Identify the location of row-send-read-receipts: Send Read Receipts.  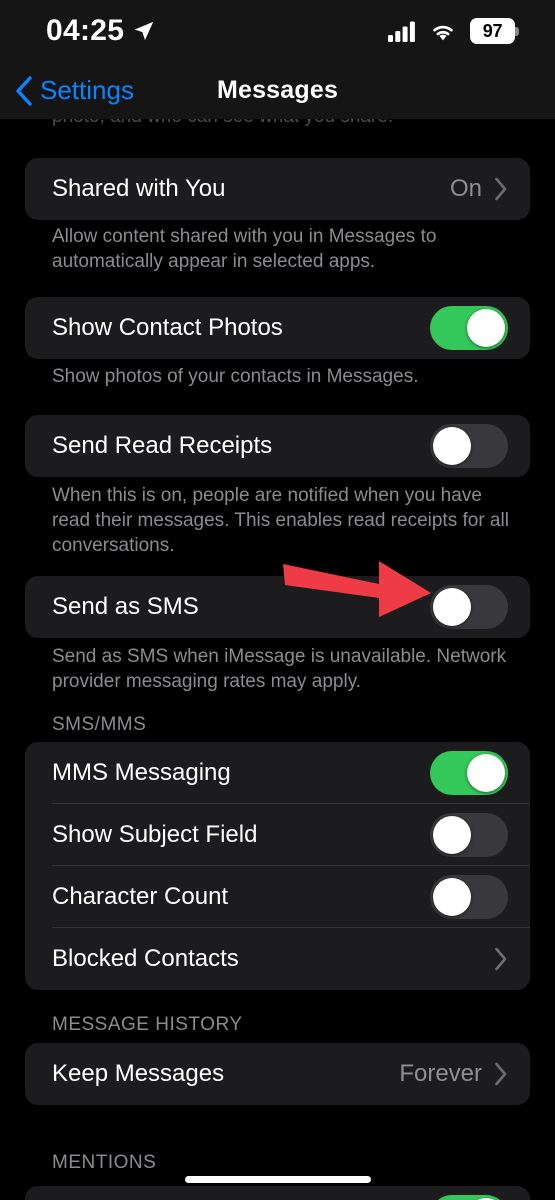
(277, 446).